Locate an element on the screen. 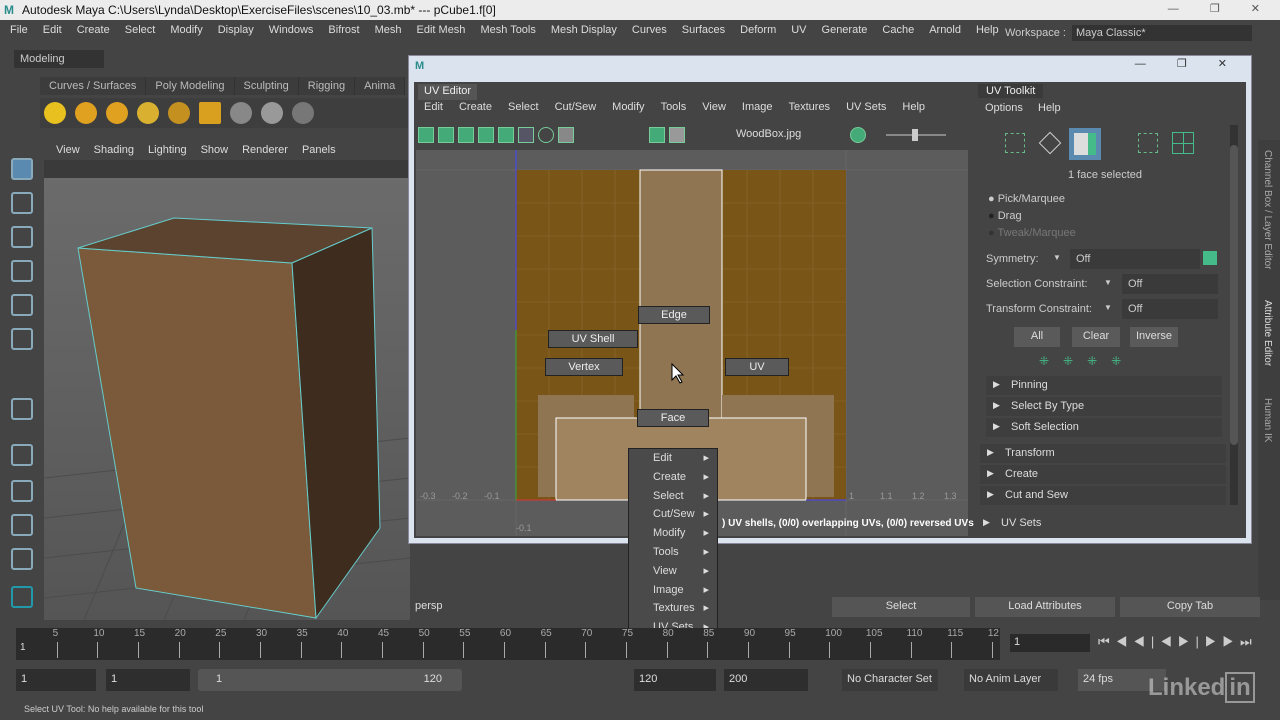 This screenshot has width=1280, height=720. shelf-tab-sculpting: Sculpting is located at coordinates (266, 86).